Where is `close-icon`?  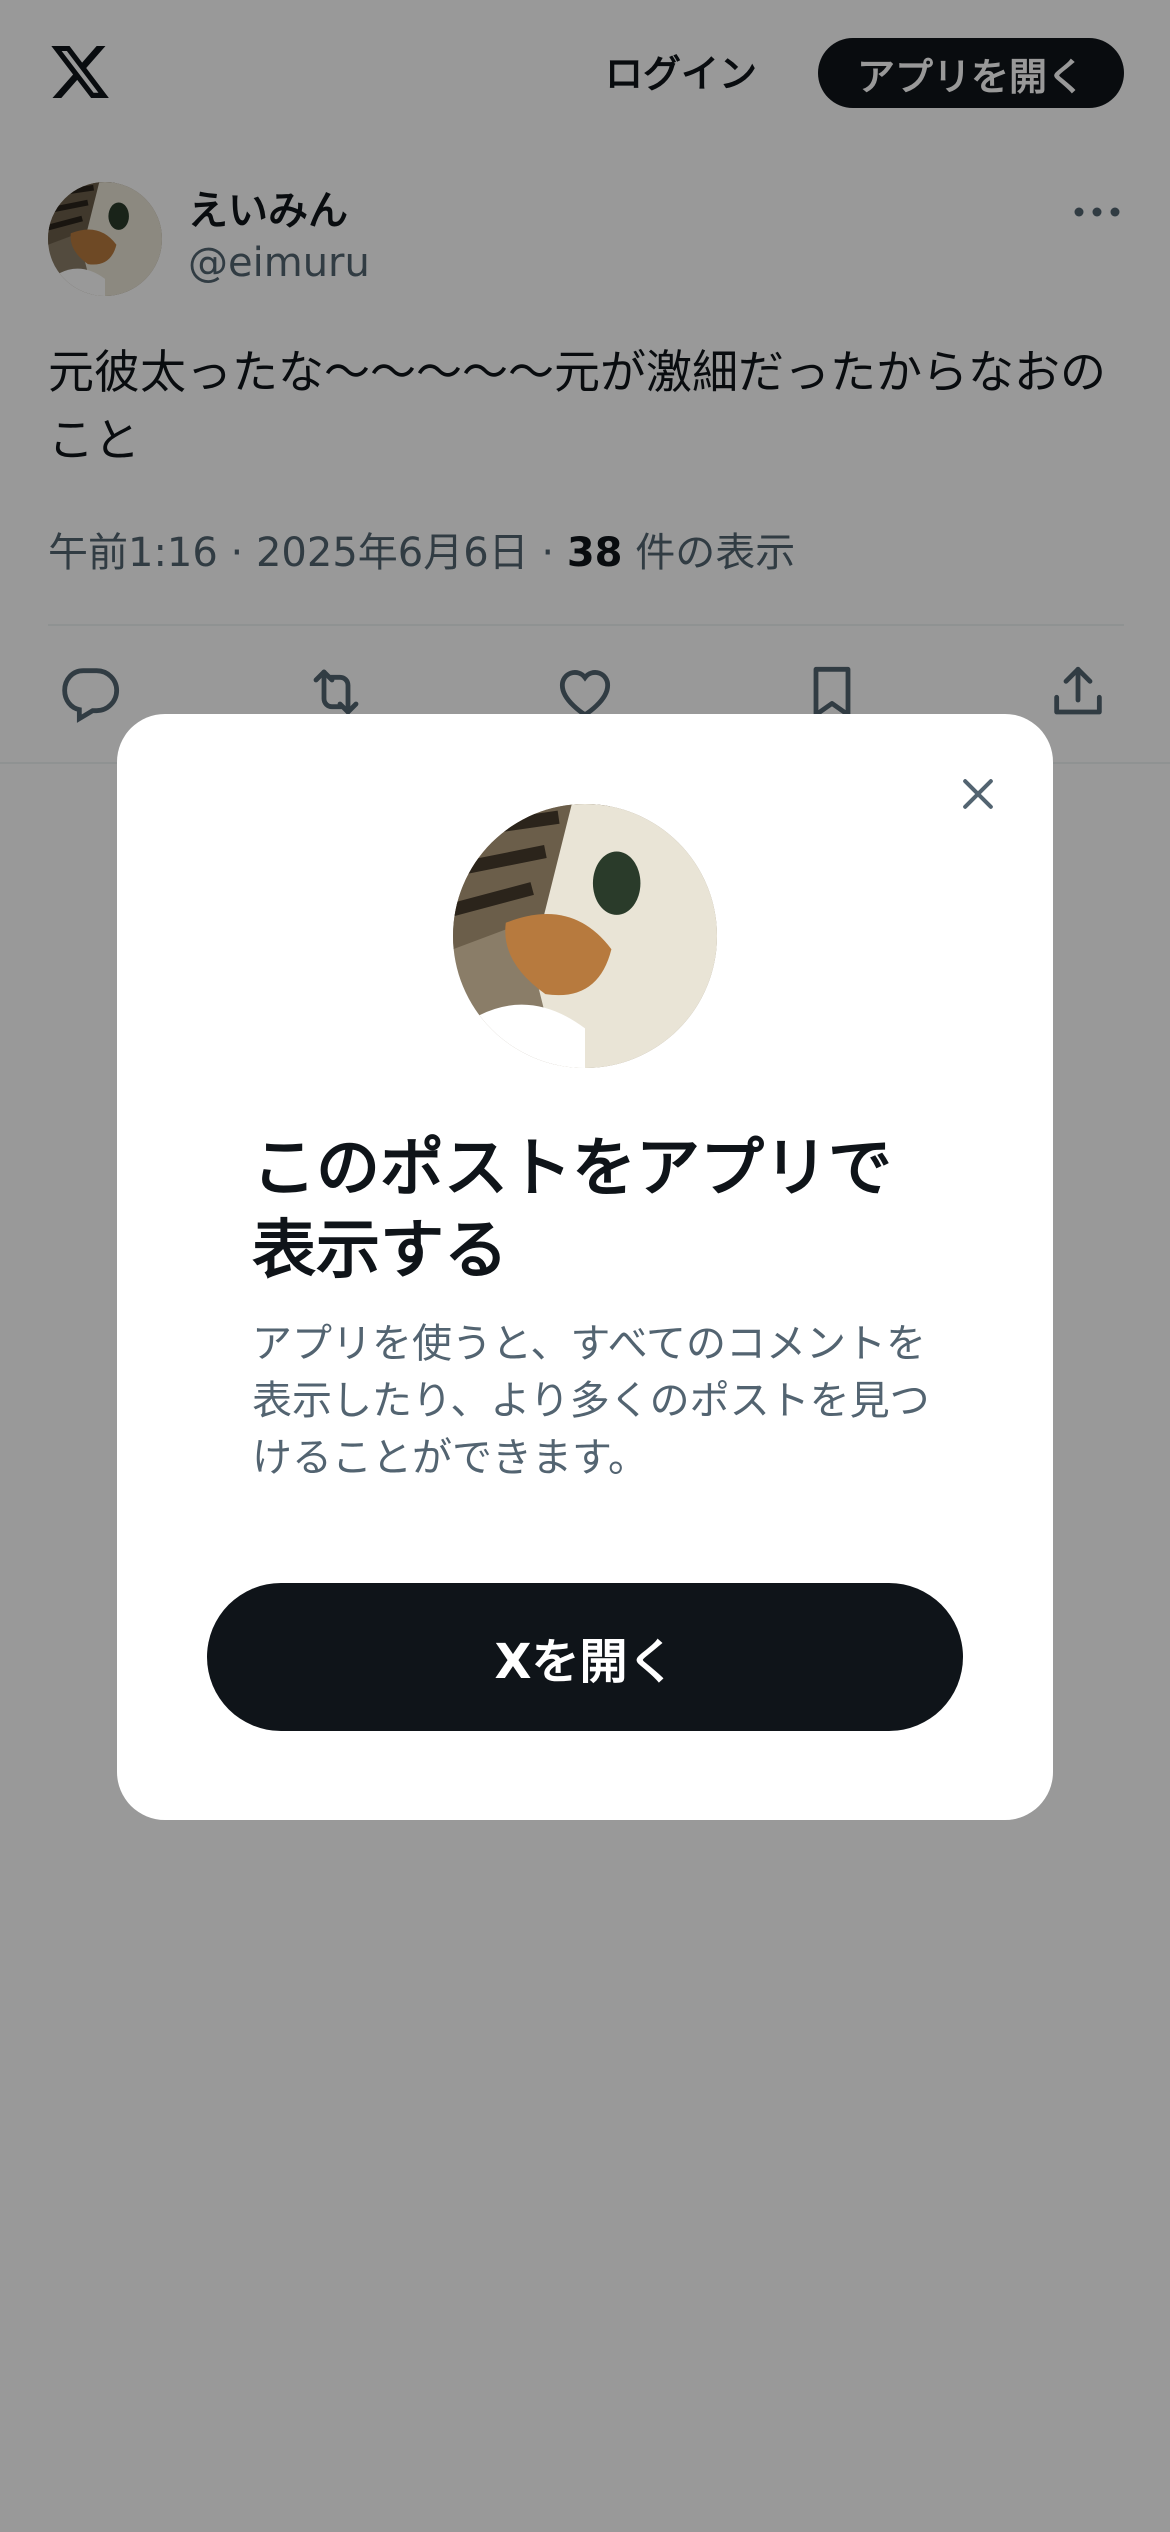 close-icon is located at coordinates (978, 794).